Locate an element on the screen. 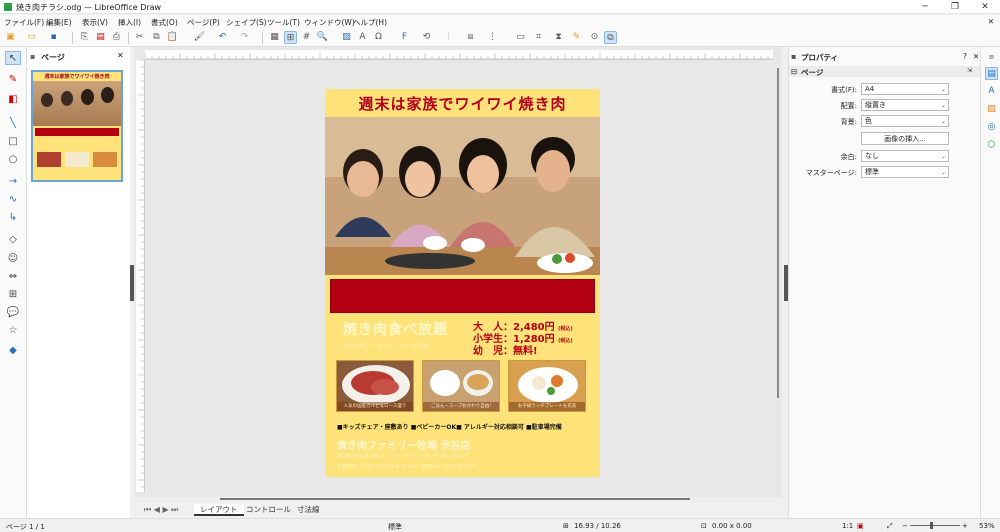 The width and height of the screenshot is (1000, 532). sidebar-help-icon: ? is located at coordinates (965, 56).